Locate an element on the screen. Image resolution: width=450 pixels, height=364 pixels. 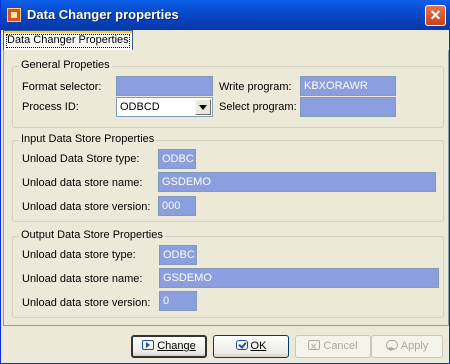
ok-check-icon is located at coordinates (241, 345).